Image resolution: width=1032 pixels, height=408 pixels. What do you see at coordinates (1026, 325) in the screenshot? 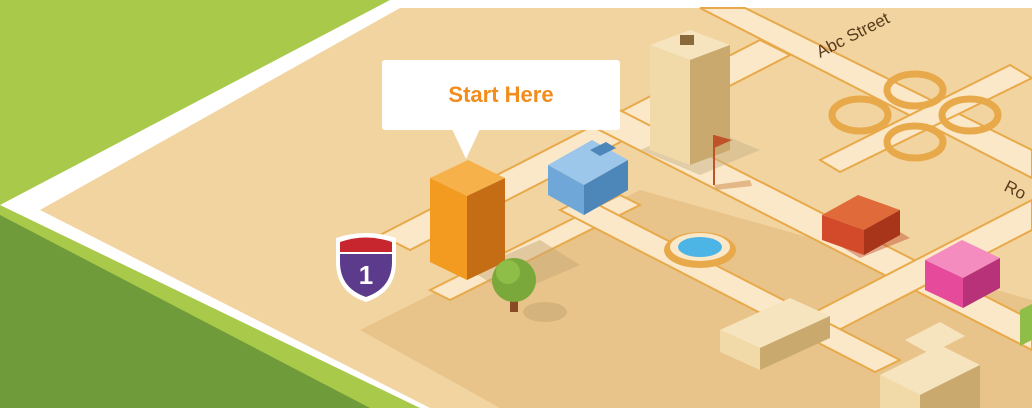
I see `green-edge-building` at bounding box center [1026, 325].